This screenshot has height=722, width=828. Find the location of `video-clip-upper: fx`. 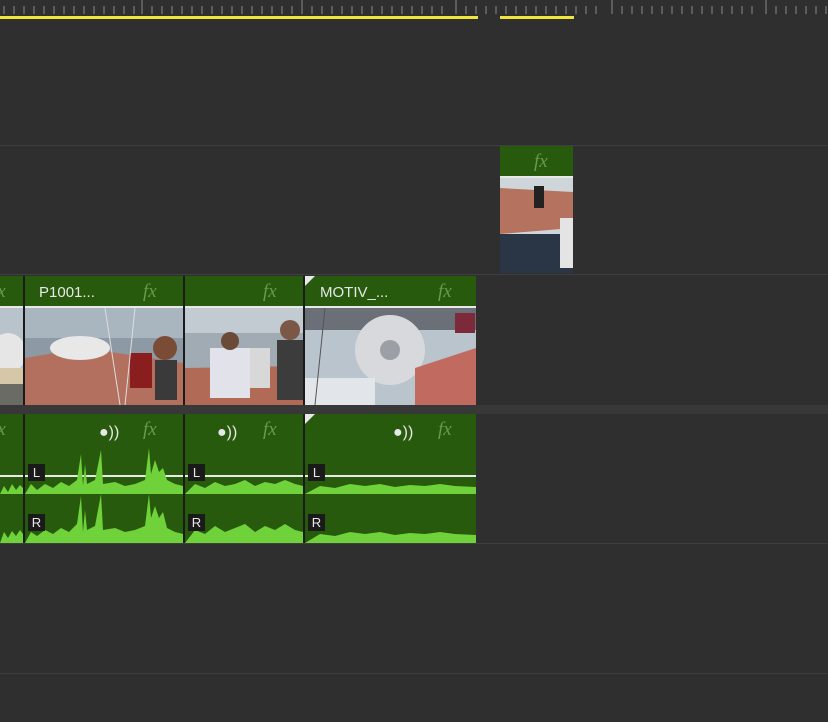

video-clip-upper: fx is located at coordinates (536, 209).